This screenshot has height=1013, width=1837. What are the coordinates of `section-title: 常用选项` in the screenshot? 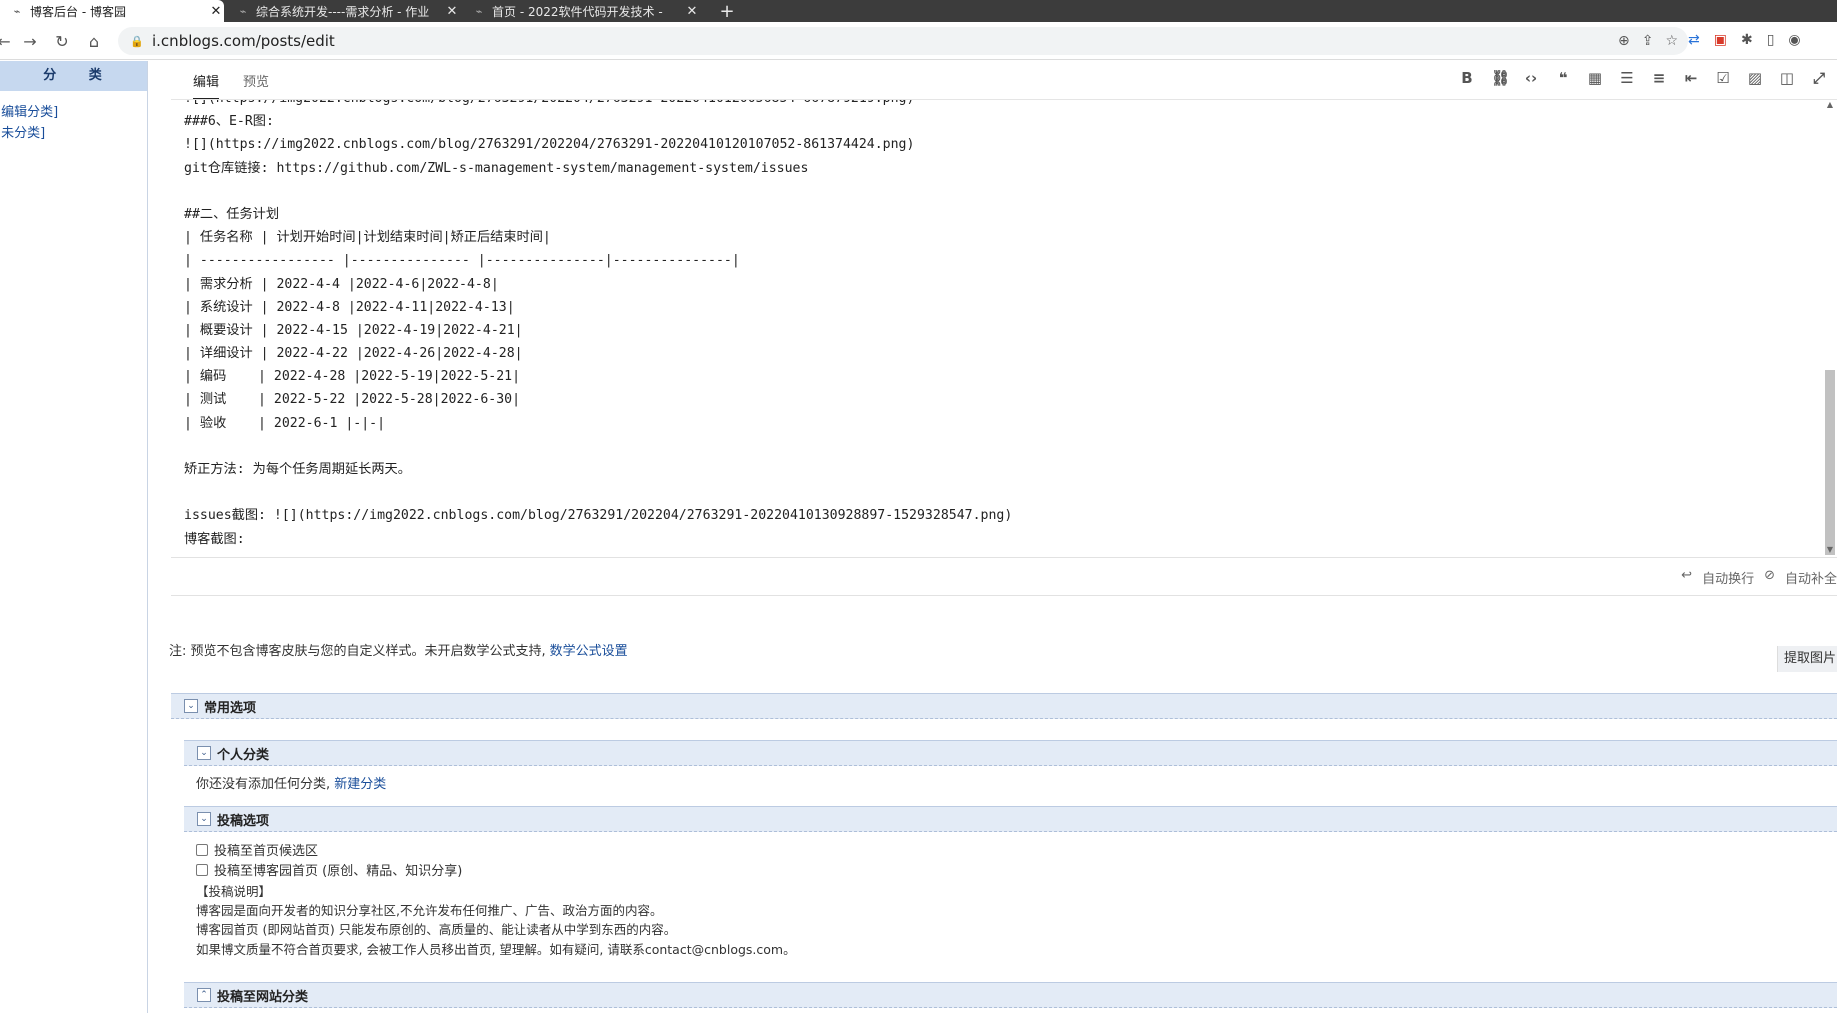 It's located at (230, 708).